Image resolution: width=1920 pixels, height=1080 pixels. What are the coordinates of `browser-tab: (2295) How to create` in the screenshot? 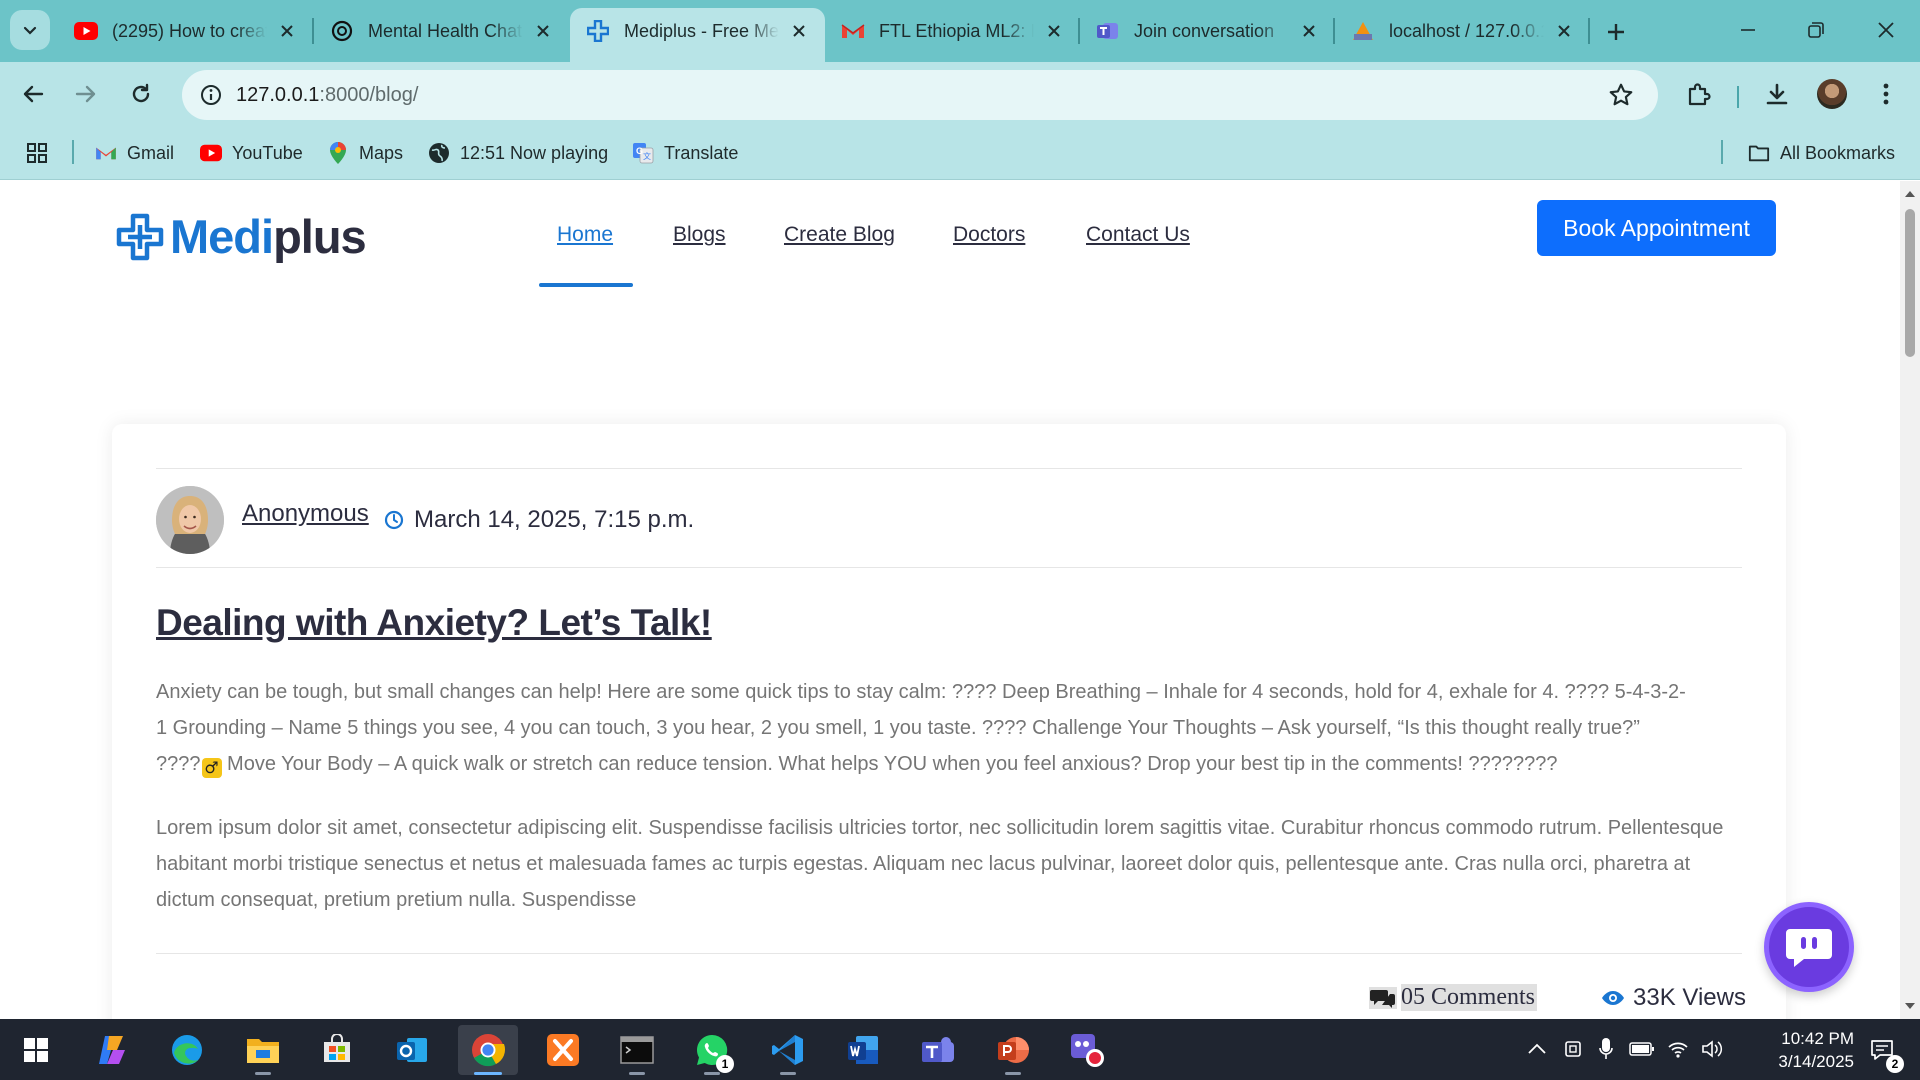 It's located at (185, 31).